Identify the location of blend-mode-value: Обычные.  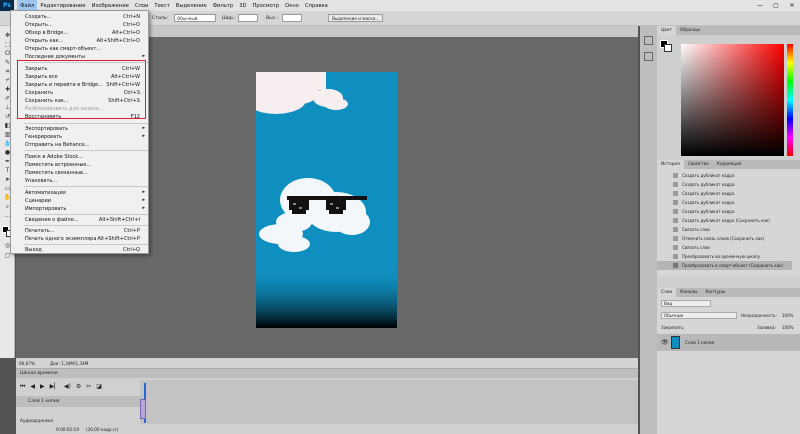
(674, 315).